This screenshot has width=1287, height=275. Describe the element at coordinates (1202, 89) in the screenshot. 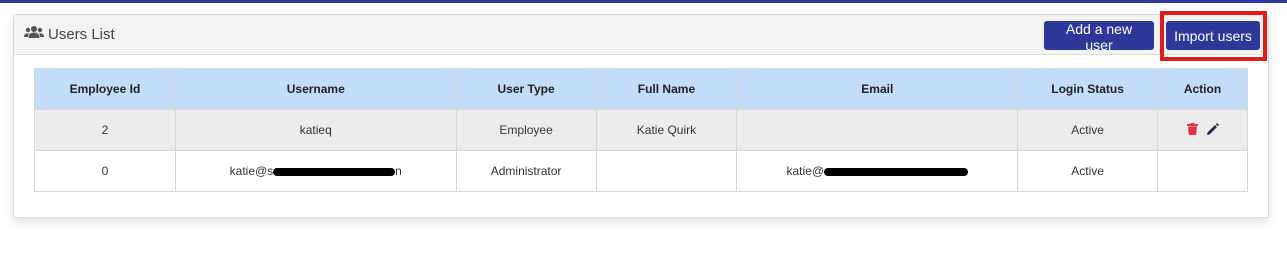

I see `column-header-action: Action` at that location.